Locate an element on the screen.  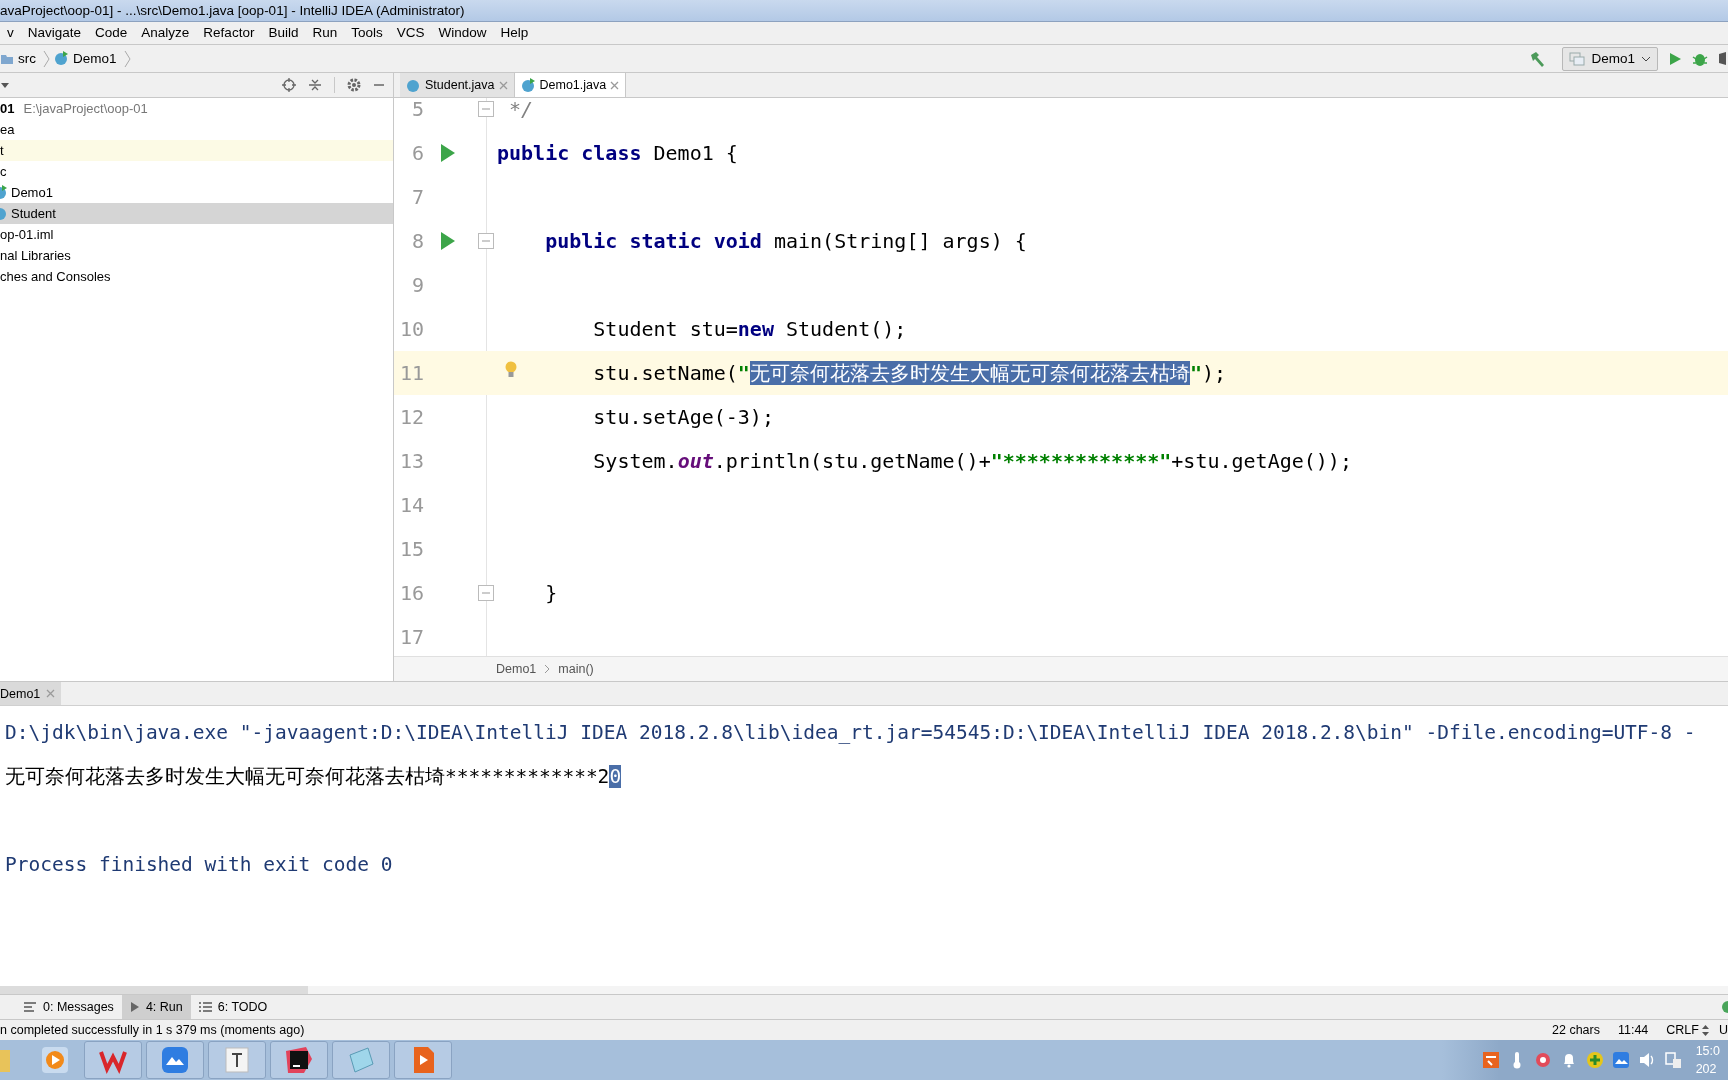
window-title: avaProject\oop-01] - ...\src\Demo1.java [oop-01] - IntelliJ IDEA (Administrator) is located at coordinates (232, 11).